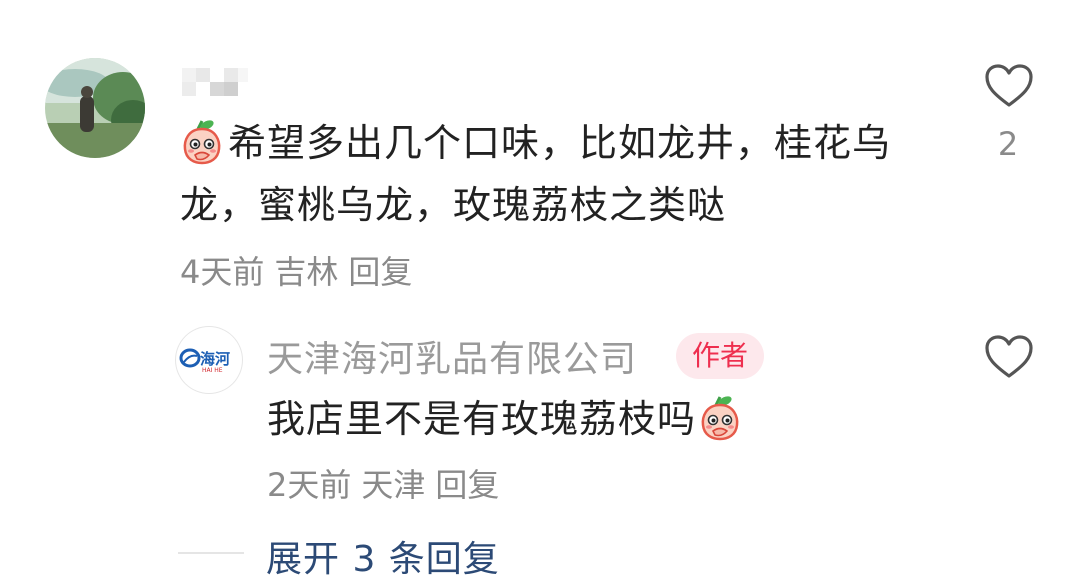 This screenshot has height=582, width=1080. What do you see at coordinates (1009, 357) in the screenshot?
I see `reply-like-icon` at bounding box center [1009, 357].